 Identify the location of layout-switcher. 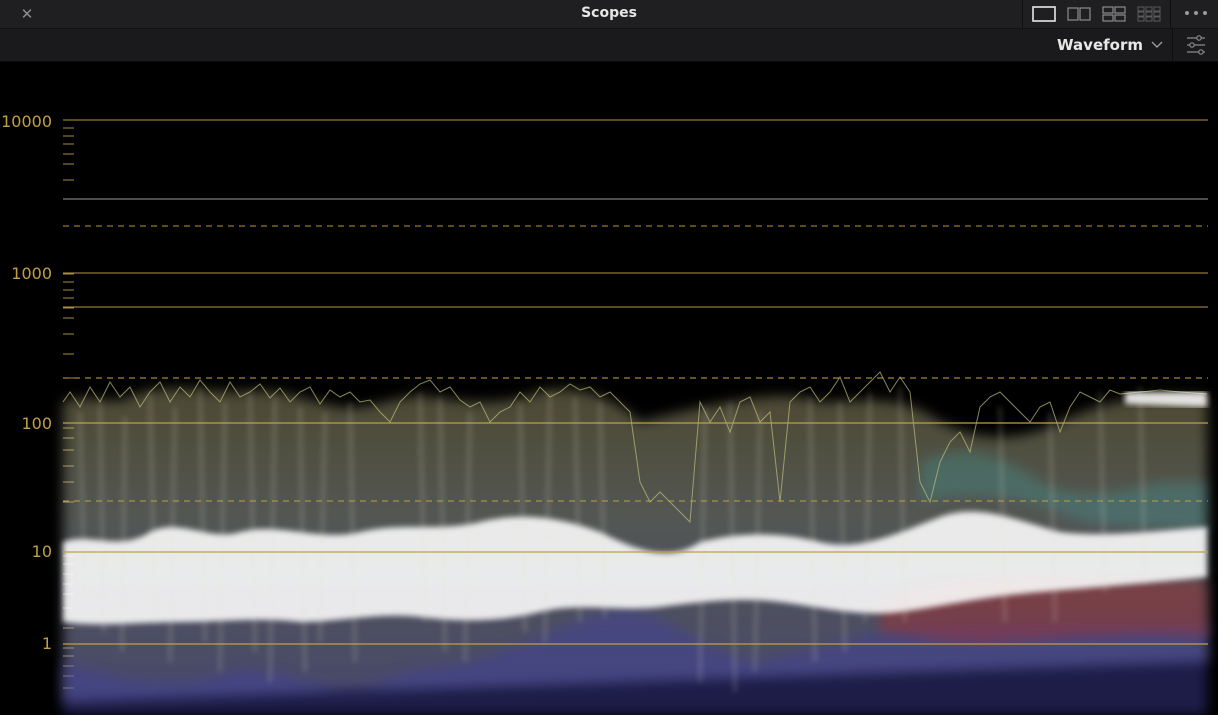
(1096, 14).